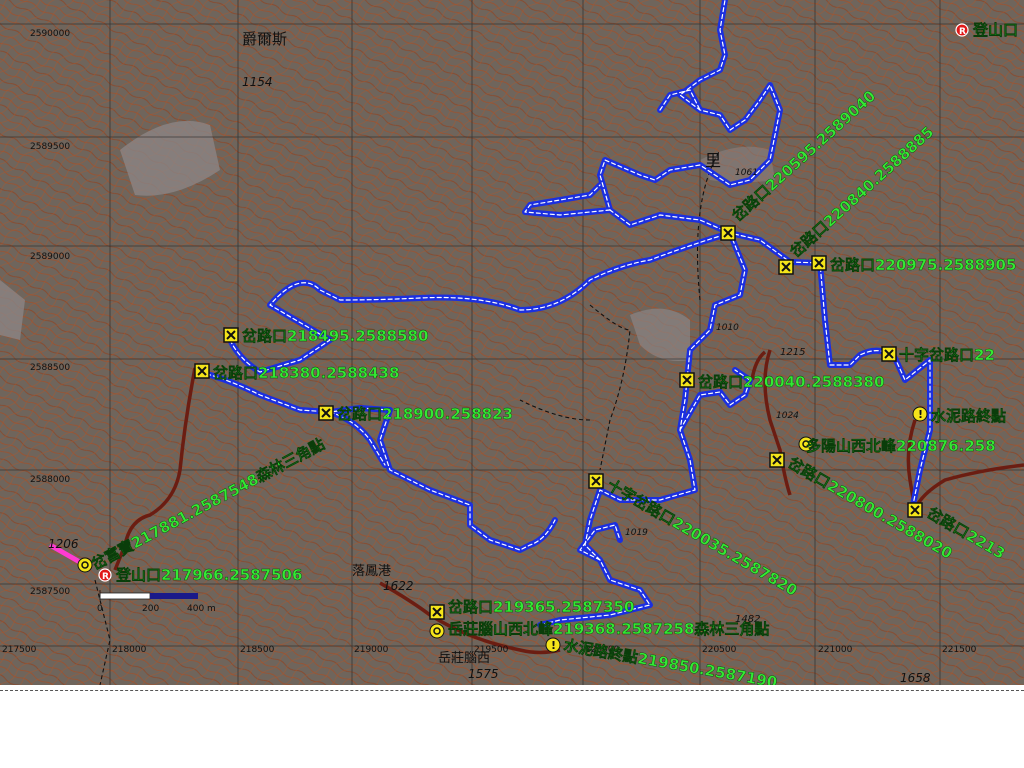 The height and width of the screenshot is (768, 1024). What do you see at coordinates (100, 609) in the screenshot?
I see `scale-label: 0` at bounding box center [100, 609].